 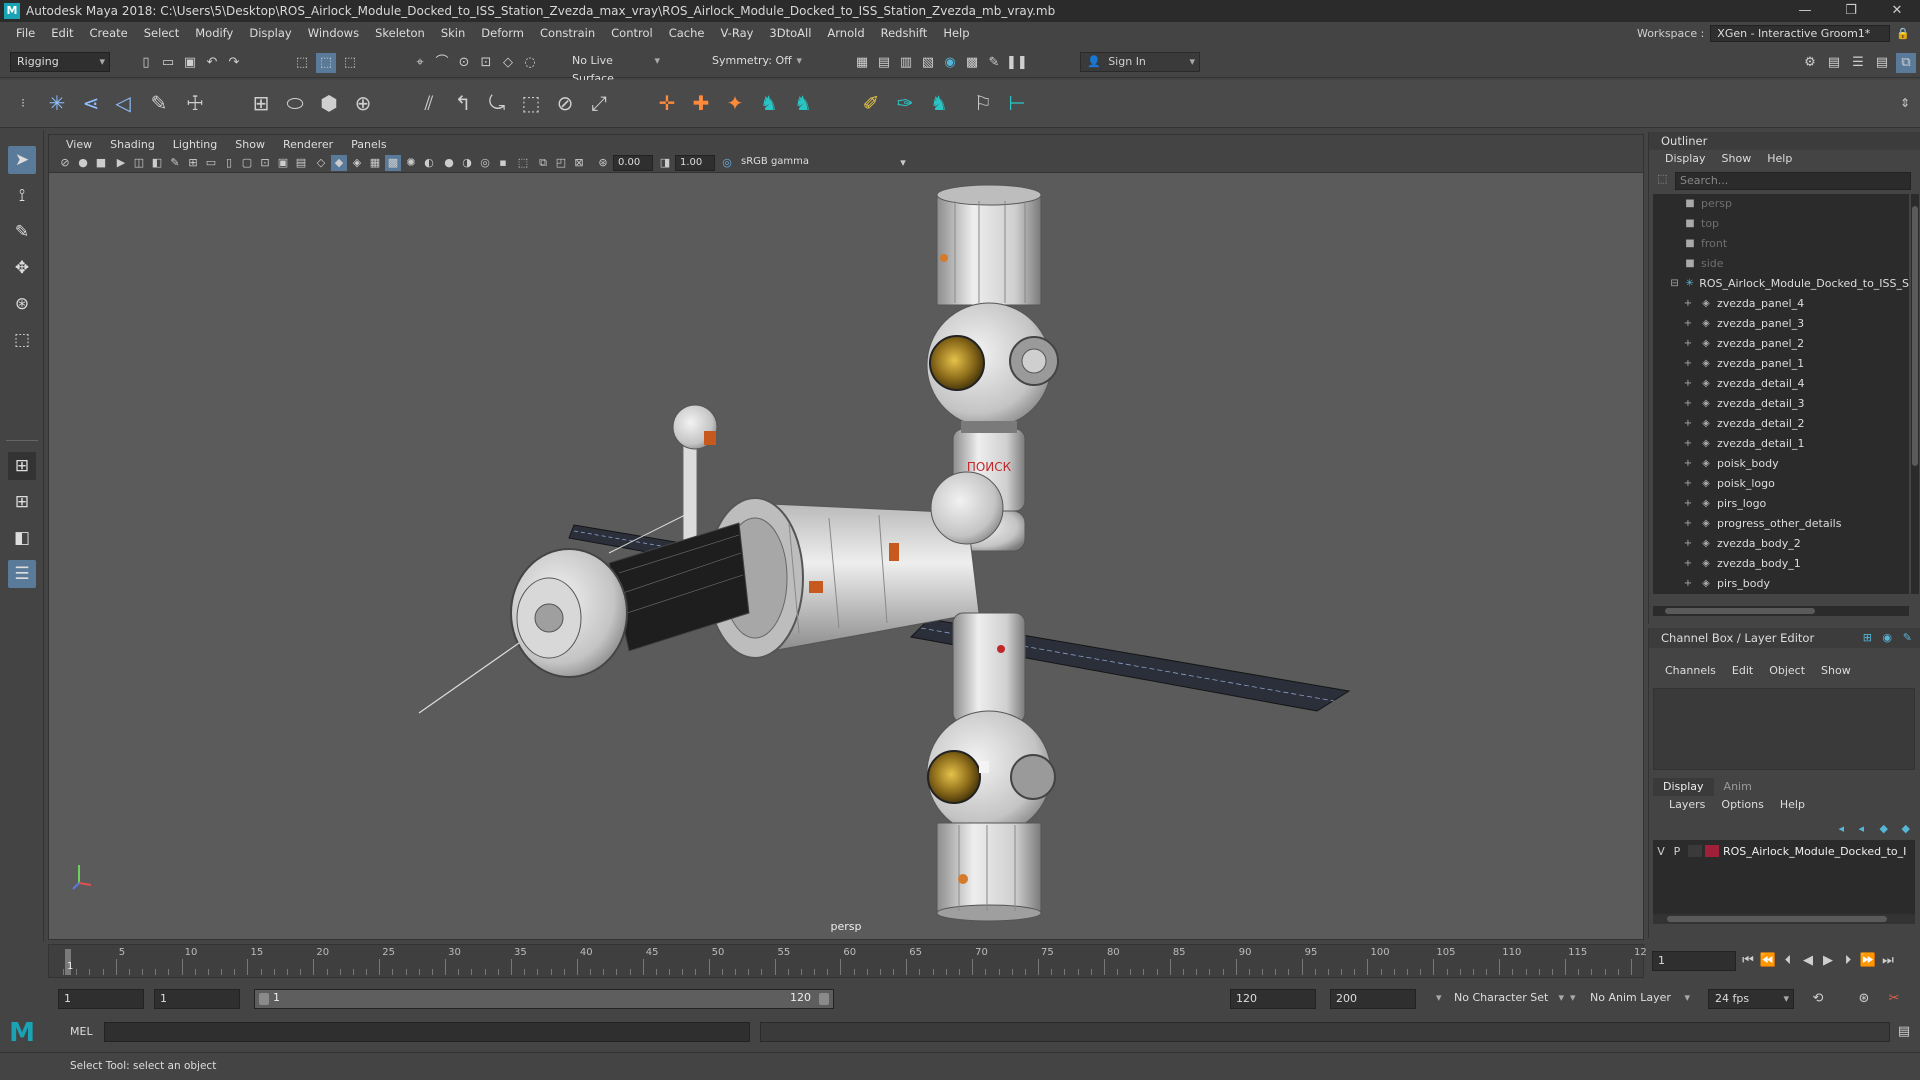 What do you see at coordinates (339, 163) in the screenshot?
I see `smooth-shade-icon: ◆` at bounding box center [339, 163].